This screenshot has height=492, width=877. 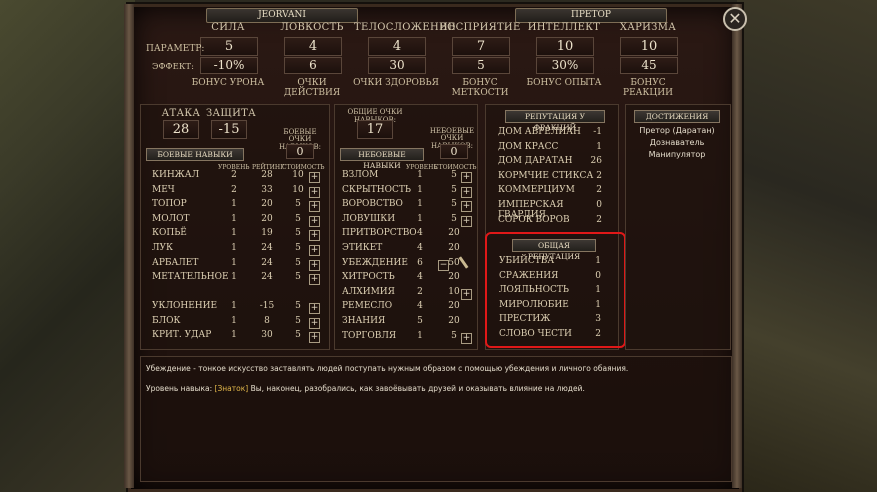 I want to click on highlight-annotation, so click(x=555, y=290).